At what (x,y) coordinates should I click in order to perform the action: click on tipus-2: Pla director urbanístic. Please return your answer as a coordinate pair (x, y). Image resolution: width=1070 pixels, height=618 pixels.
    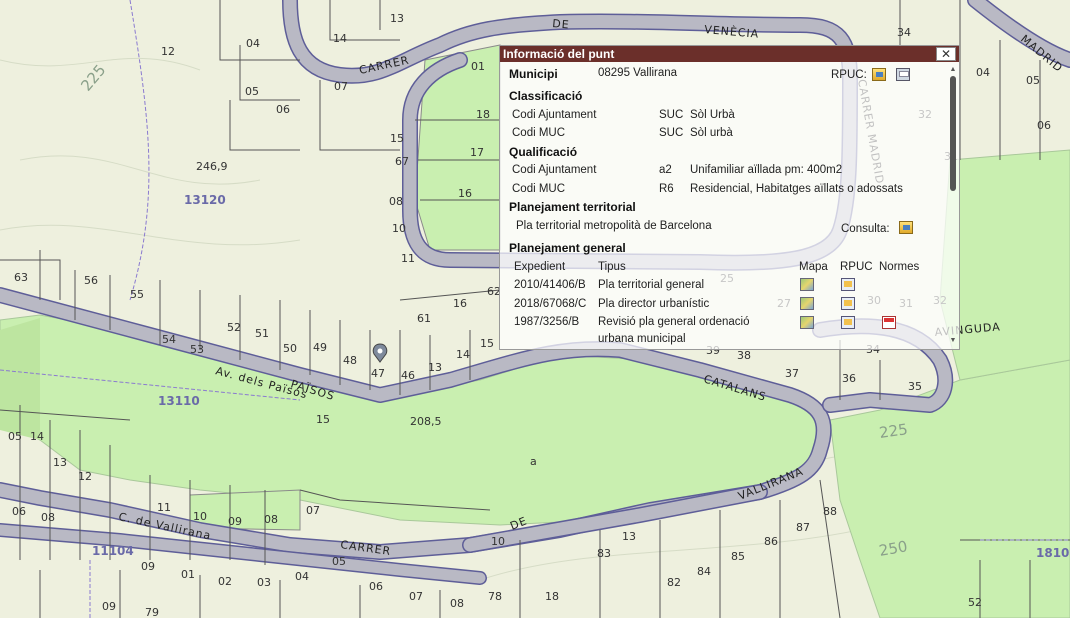
    Looking at the image, I should click on (654, 304).